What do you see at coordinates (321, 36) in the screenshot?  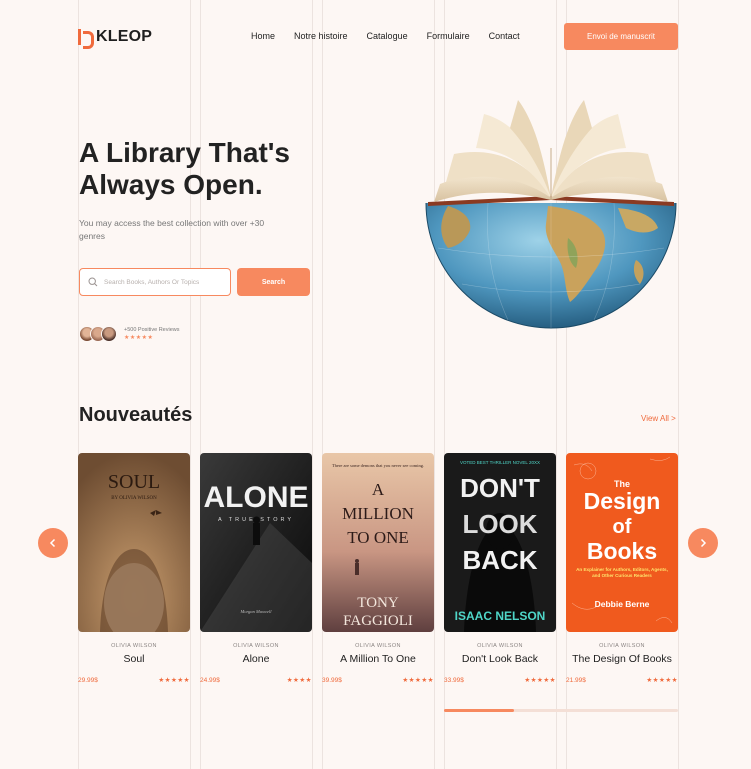 I see `nav-item-notre-histoire: Notre histoire` at bounding box center [321, 36].